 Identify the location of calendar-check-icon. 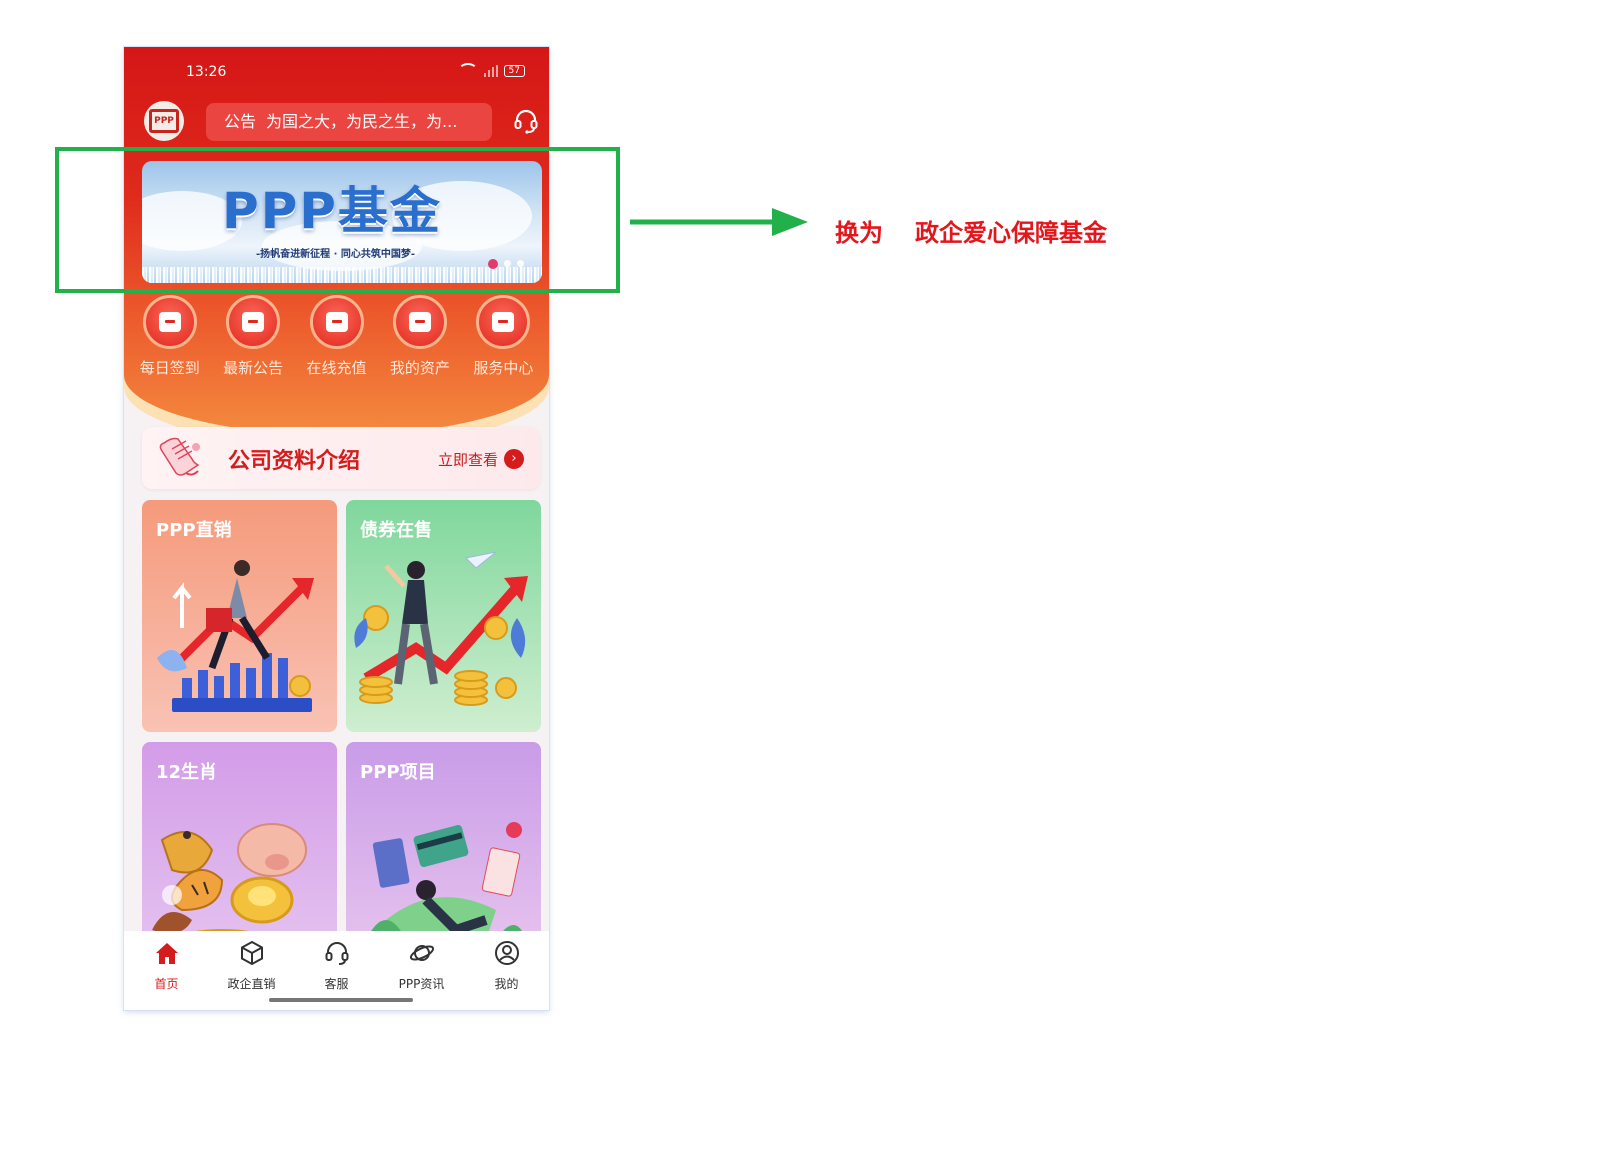
(169, 322).